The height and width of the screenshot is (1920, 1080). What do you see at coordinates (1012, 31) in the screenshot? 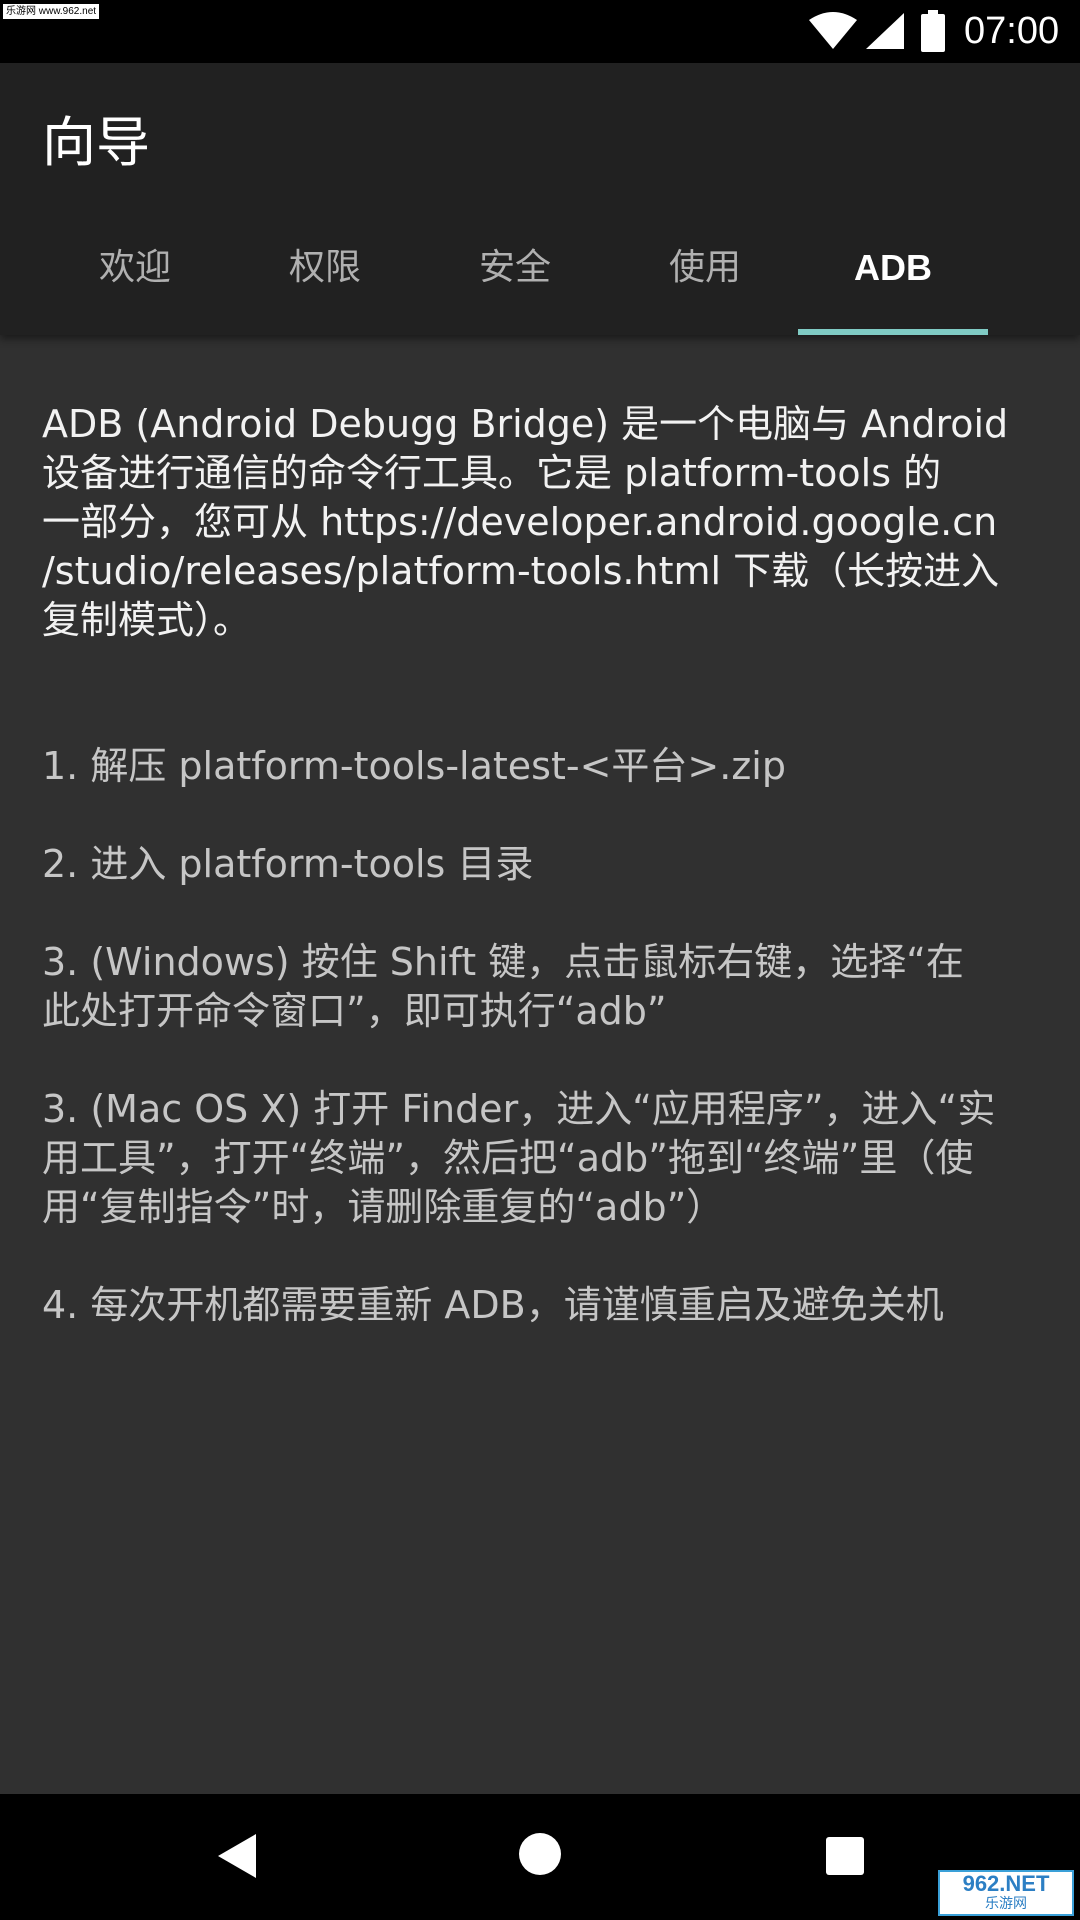
I see `clock: 07:00` at bounding box center [1012, 31].